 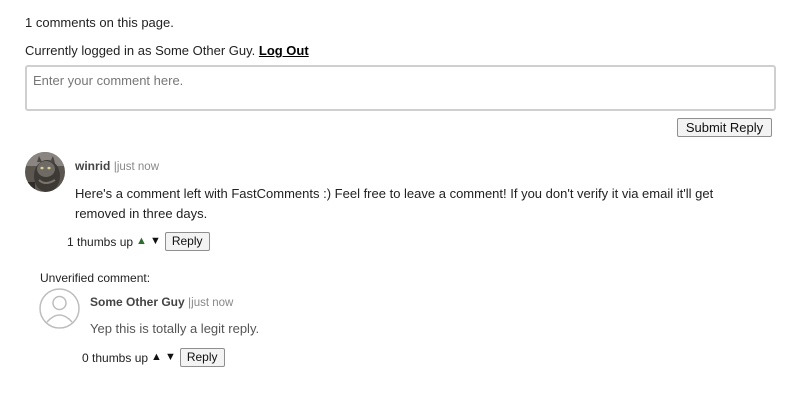 What do you see at coordinates (724, 127) in the screenshot?
I see `submit-reply-button: Submit Reply` at bounding box center [724, 127].